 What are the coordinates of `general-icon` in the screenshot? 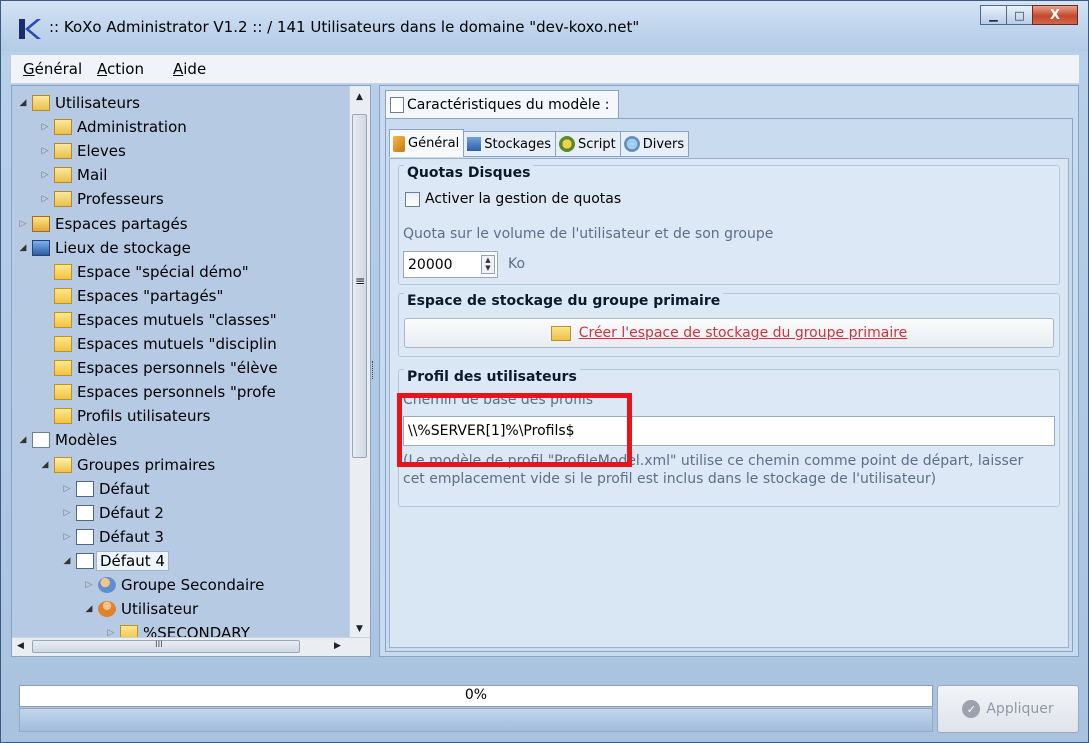 It's located at (399, 143).